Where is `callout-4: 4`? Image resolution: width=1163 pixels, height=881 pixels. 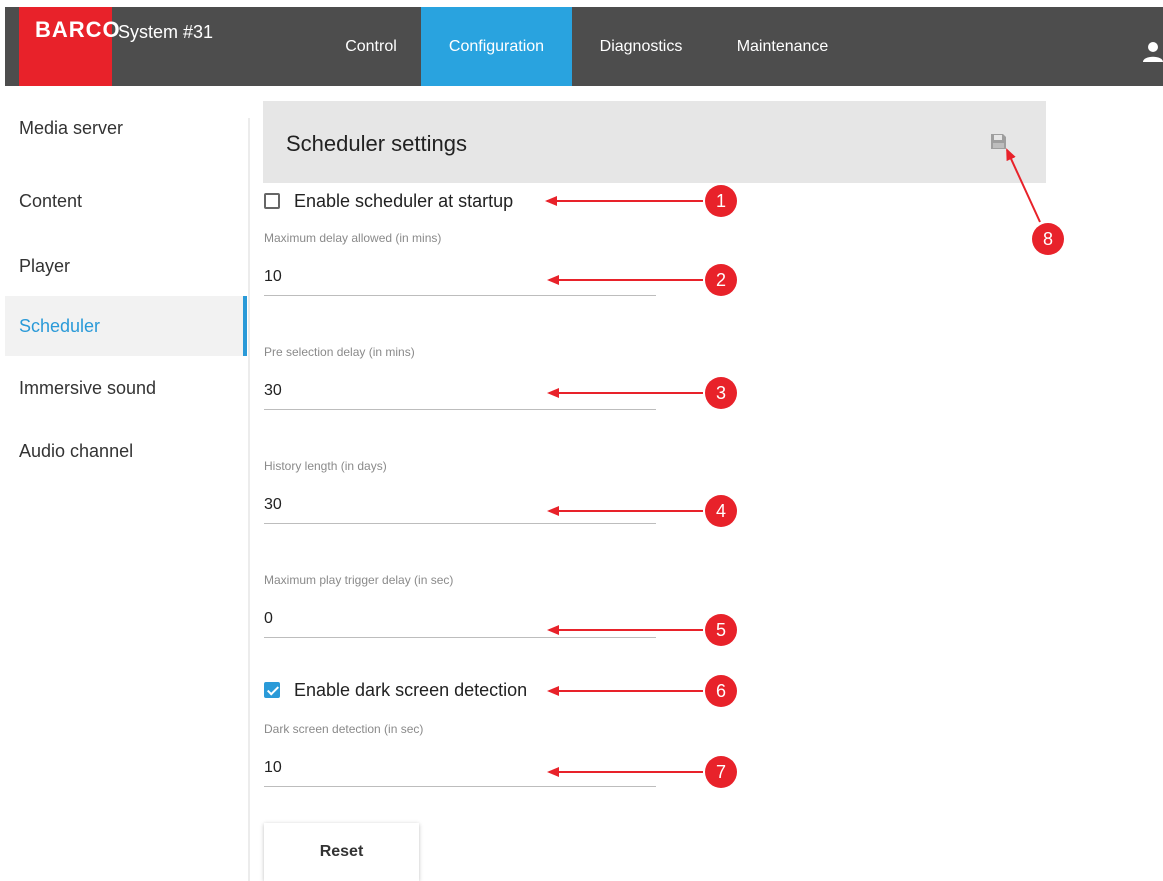 callout-4: 4 is located at coordinates (721, 511).